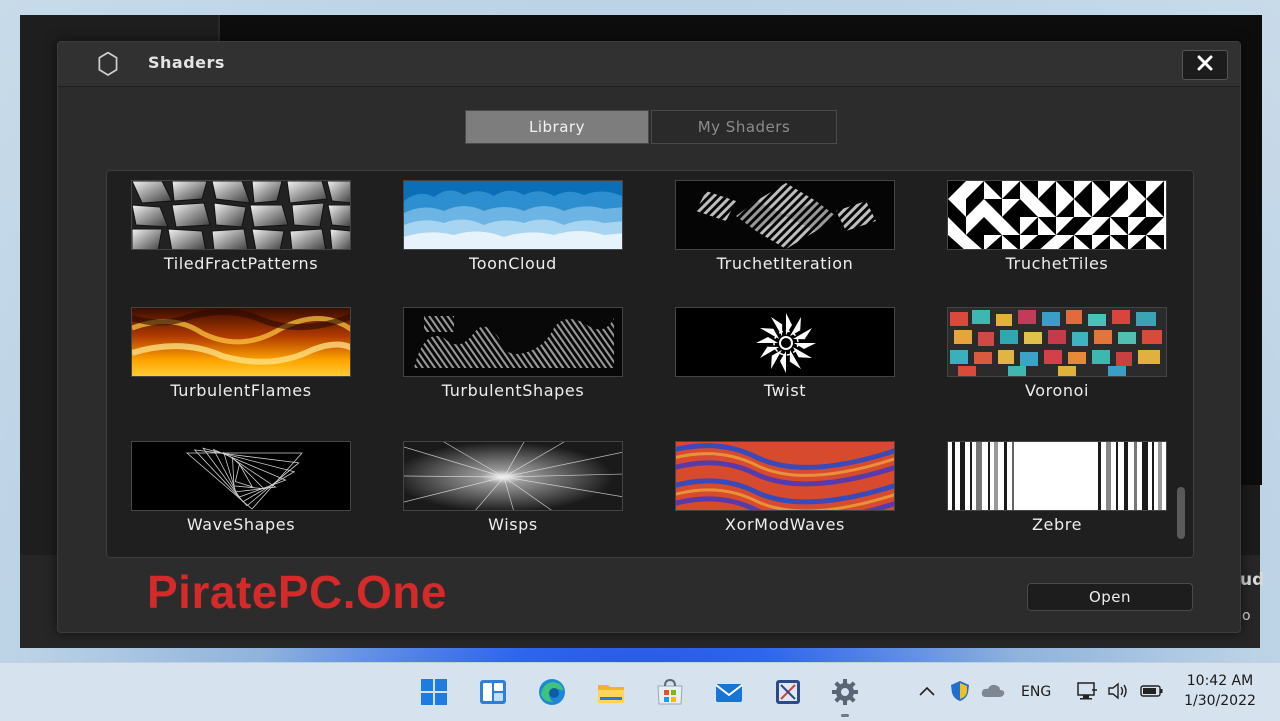  Describe the element at coordinates (1152, 691) in the screenshot. I see `battery-icon` at that location.